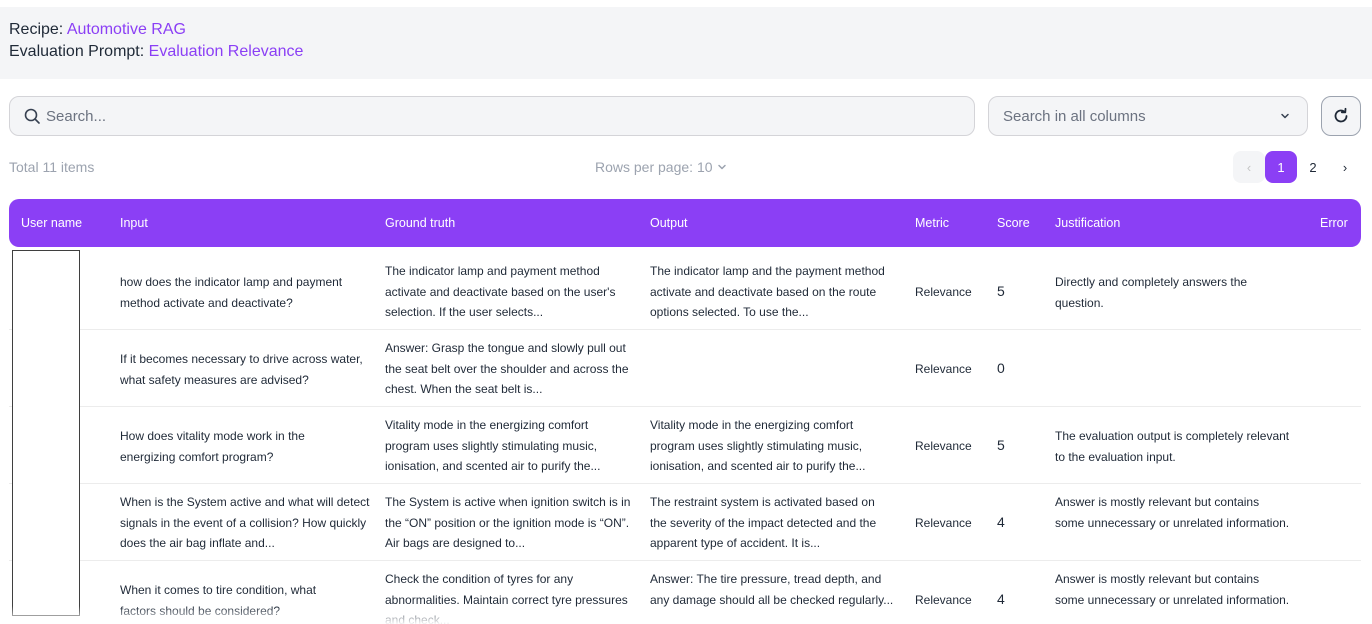  I want to click on column-select-value: Search in all columns, so click(1074, 116).